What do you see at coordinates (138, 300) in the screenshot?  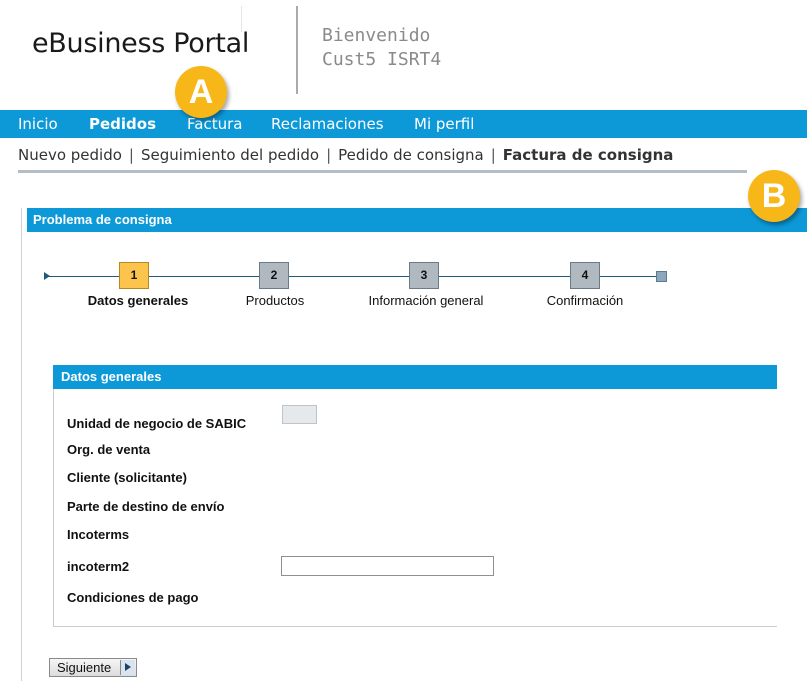 I see `step-1-label: Datos generales` at bounding box center [138, 300].